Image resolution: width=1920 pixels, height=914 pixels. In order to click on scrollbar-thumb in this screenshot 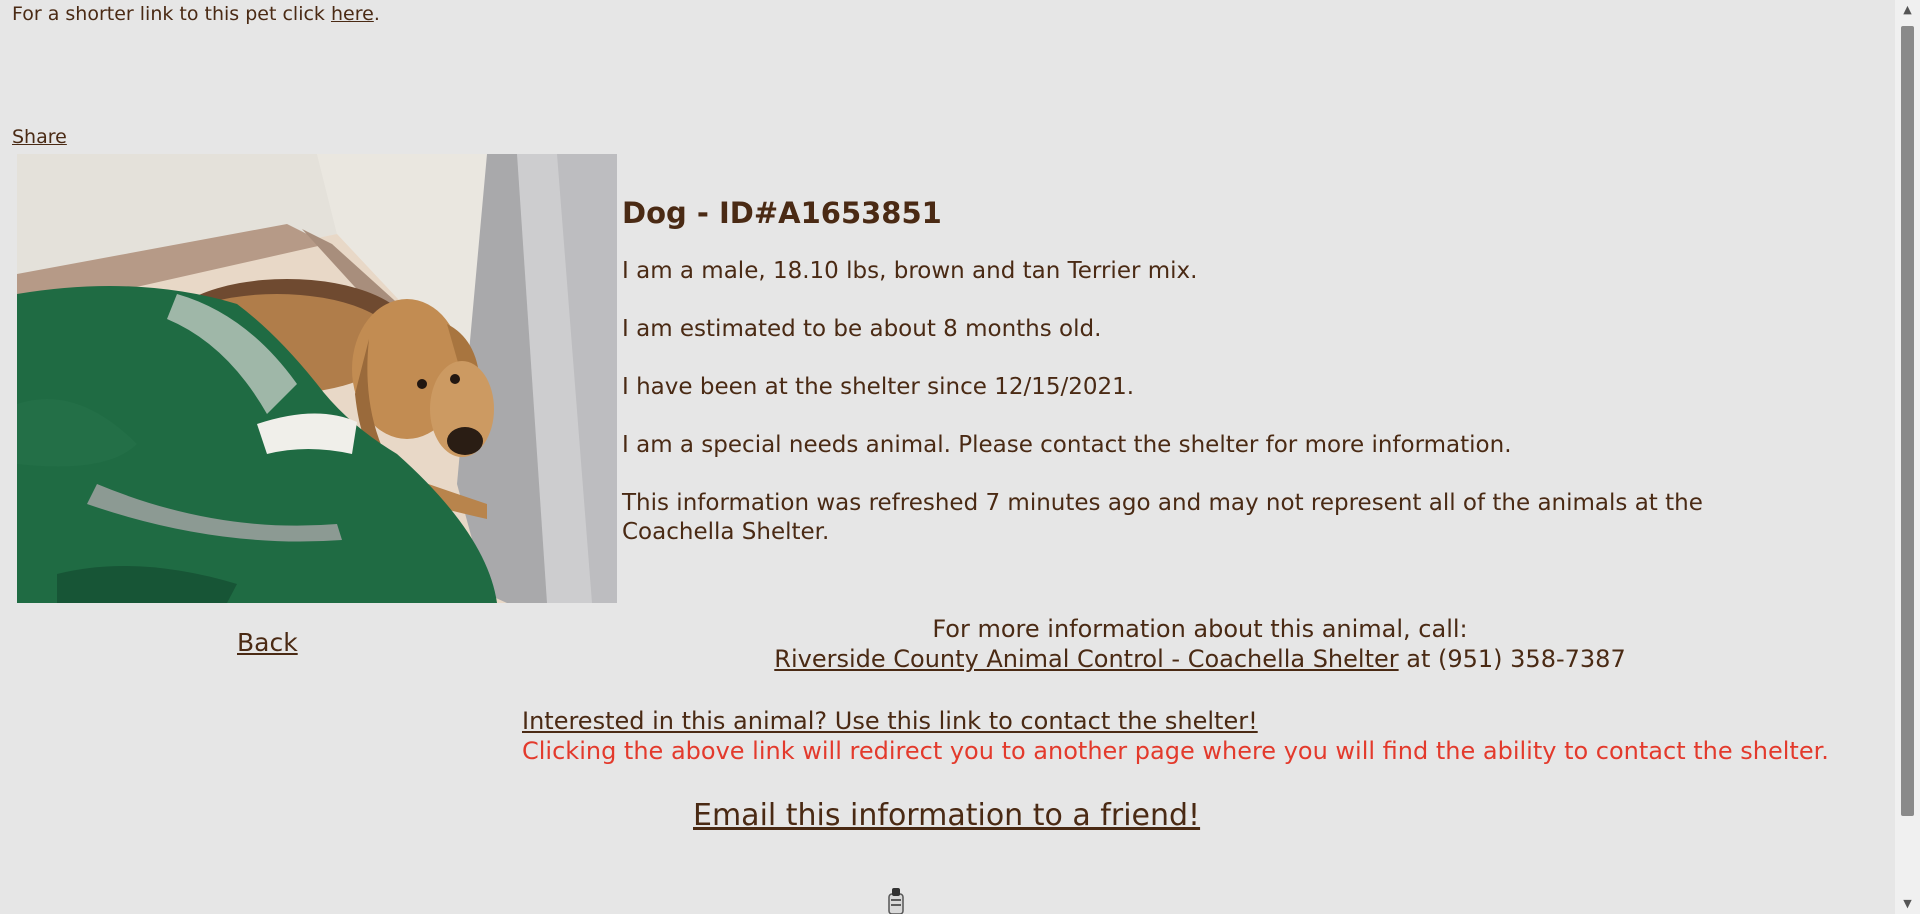, I will do `click(1907, 421)`.